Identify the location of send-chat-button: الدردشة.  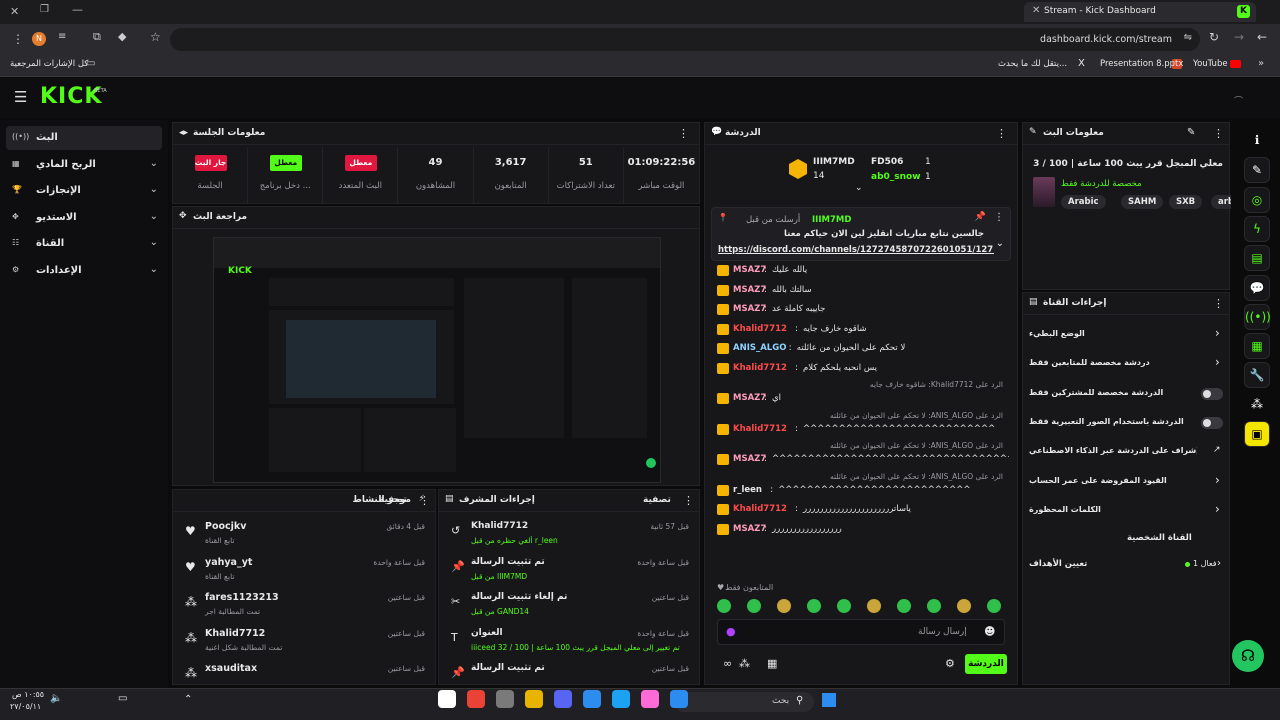
(986, 664).